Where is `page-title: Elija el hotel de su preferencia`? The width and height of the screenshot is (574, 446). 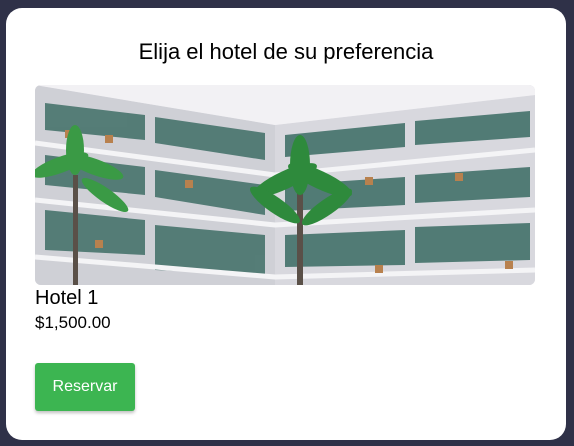
page-title: Elija el hotel de su preferencia is located at coordinates (286, 51).